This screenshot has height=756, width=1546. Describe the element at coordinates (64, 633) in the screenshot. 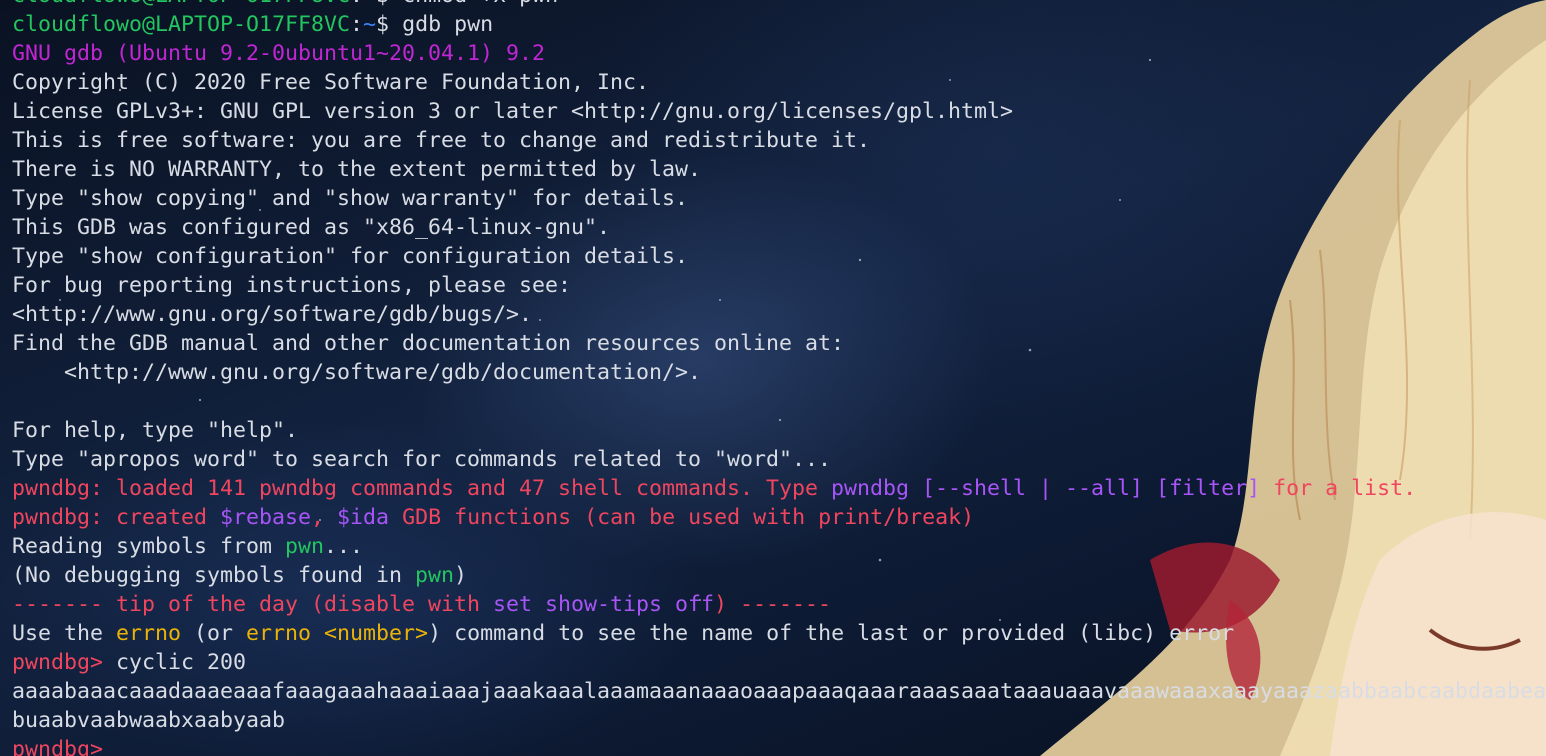

I see `tip-text-a: Use the` at that location.